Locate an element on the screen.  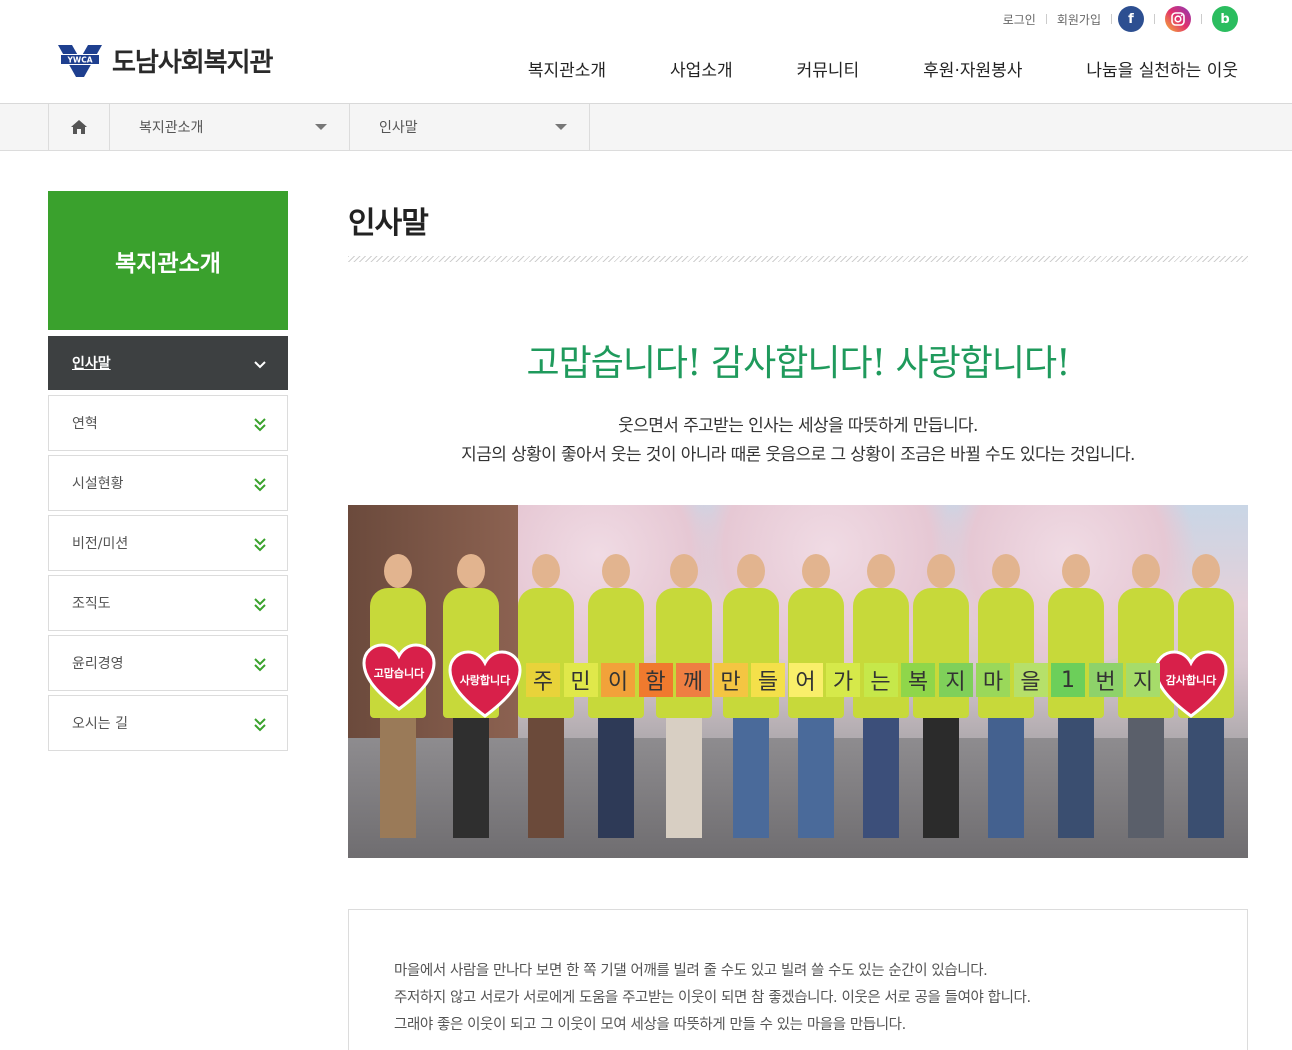
site-logo: YWCA 도남사회복지관 is located at coordinates (165, 60).